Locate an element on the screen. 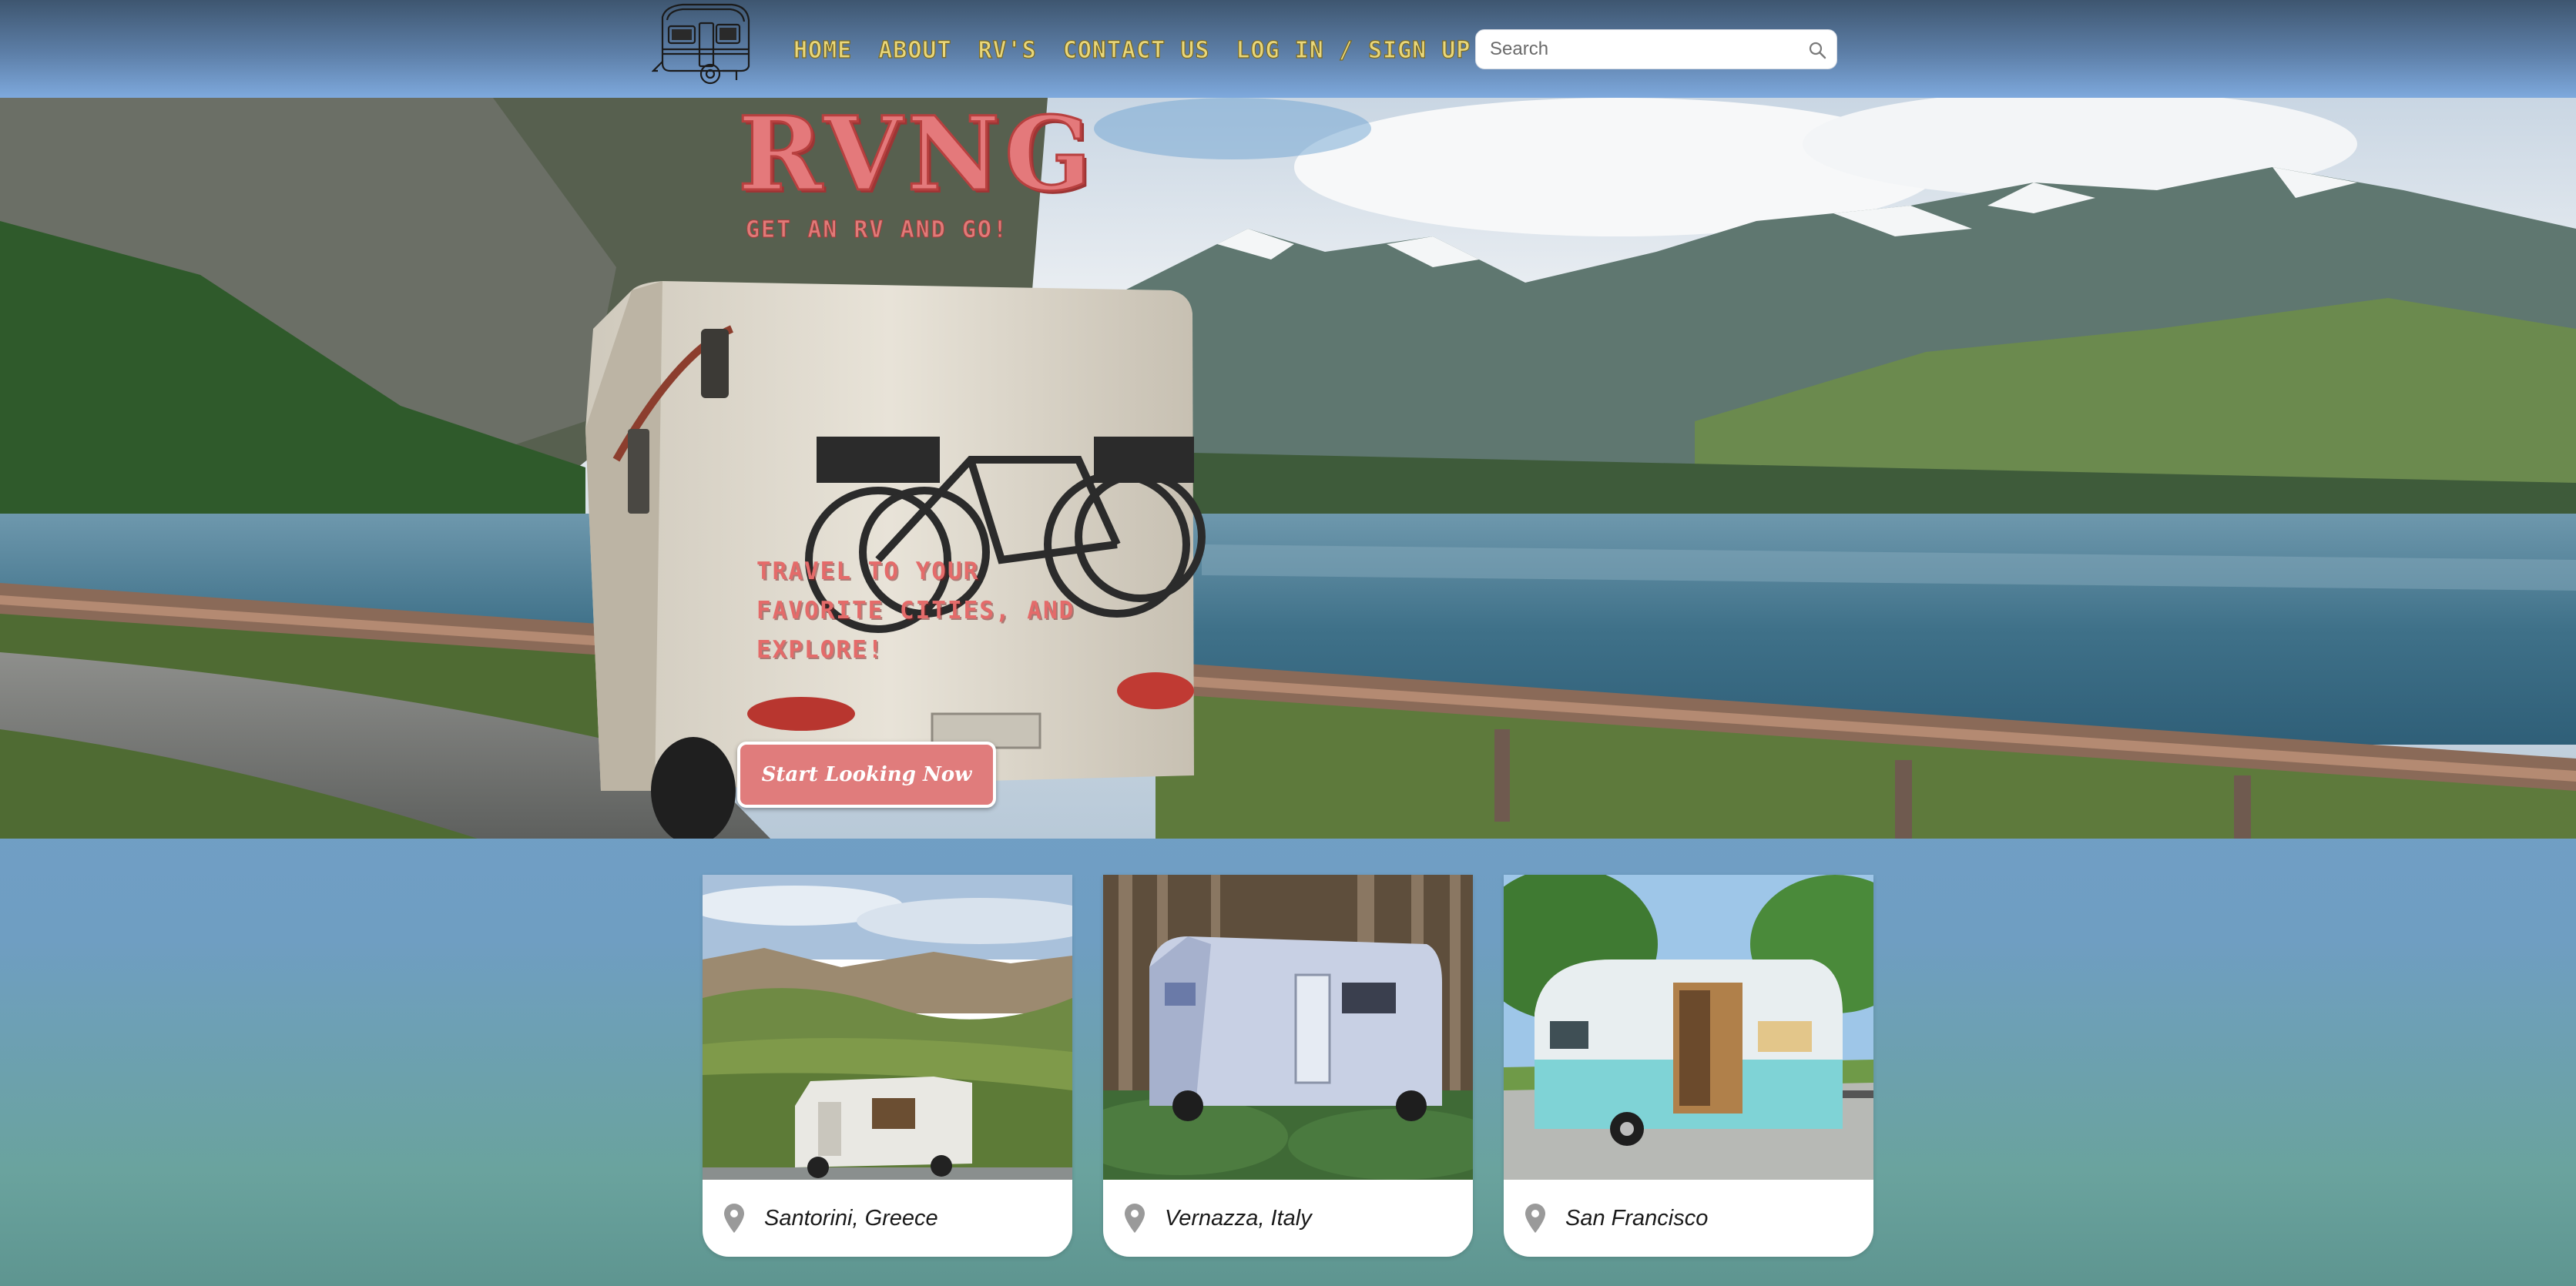 Image resolution: width=2576 pixels, height=1286 pixels. destination-card-santorini: Santorini, Greece is located at coordinates (887, 1066).